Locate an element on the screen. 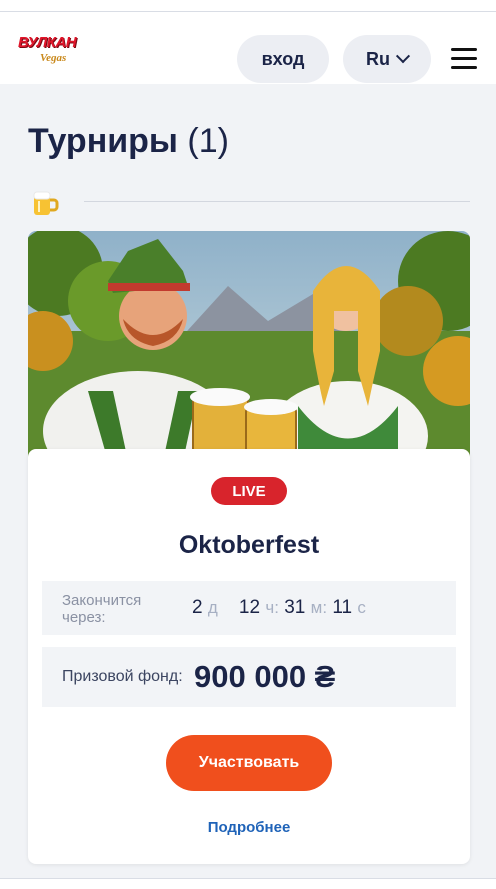 The image size is (496, 889). logo-text: ВУЛКАН is located at coordinates (47, 42).